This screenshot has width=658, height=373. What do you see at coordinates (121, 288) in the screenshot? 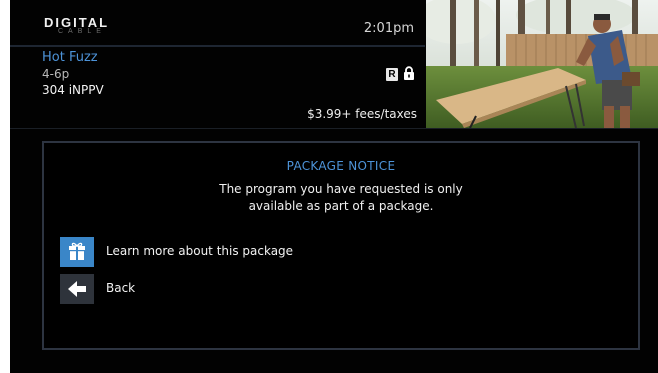
I see `back-label: Back` at bounding box center [121, 288].